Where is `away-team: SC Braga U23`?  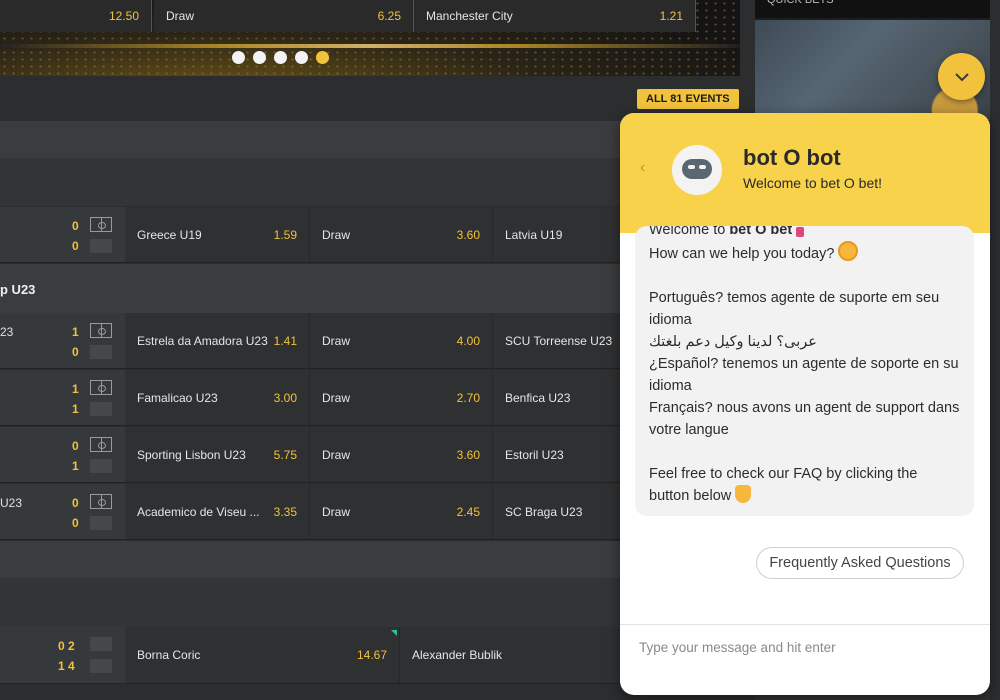
away-team: SC Braga U23 is located at coordinates (544, 511).